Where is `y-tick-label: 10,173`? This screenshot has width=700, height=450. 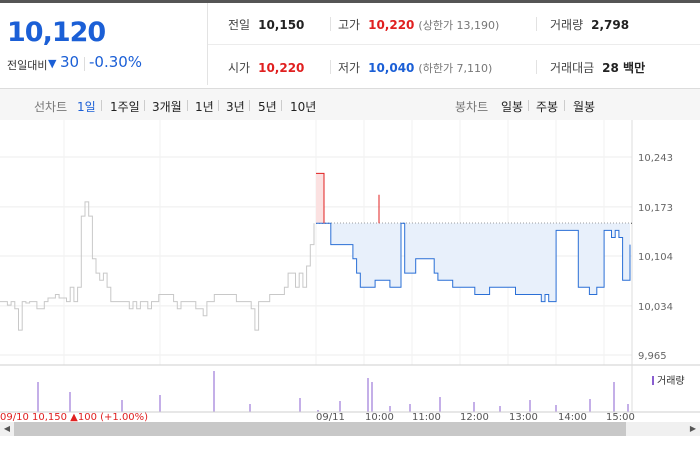
y-tick-label: 10,173 is located at coordinates (655, 208).